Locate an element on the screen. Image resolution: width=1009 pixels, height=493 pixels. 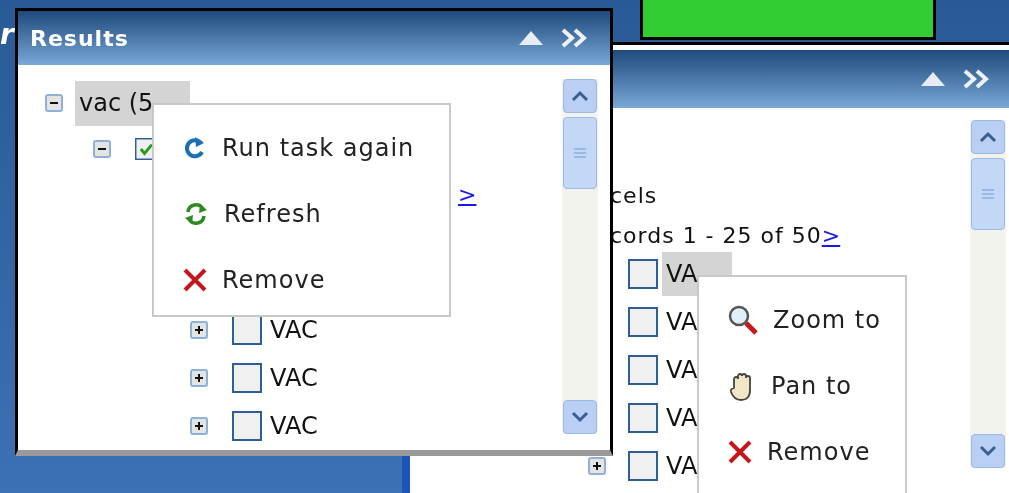
backdrop-text: r is located at coordinates (7, 35).